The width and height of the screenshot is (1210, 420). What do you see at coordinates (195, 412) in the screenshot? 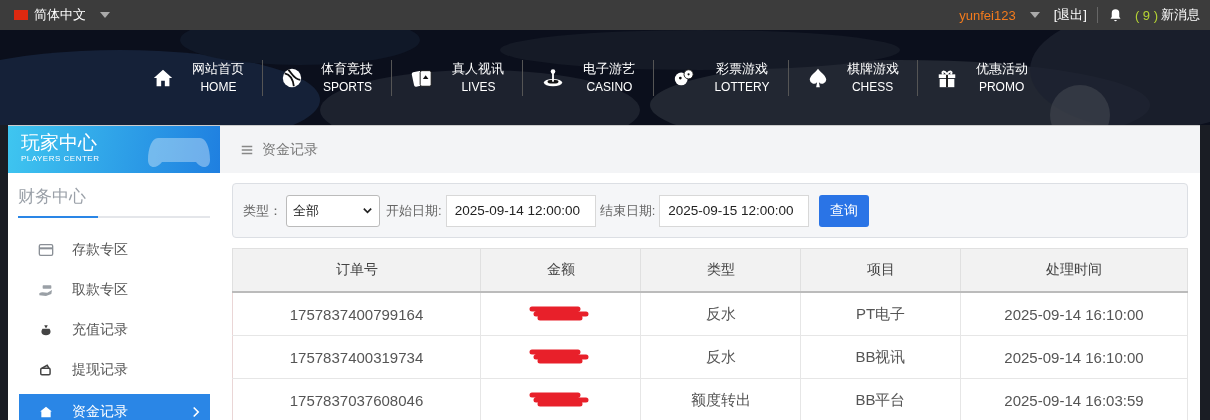
I see `chevron-icon` at bounding box center [195, 412].